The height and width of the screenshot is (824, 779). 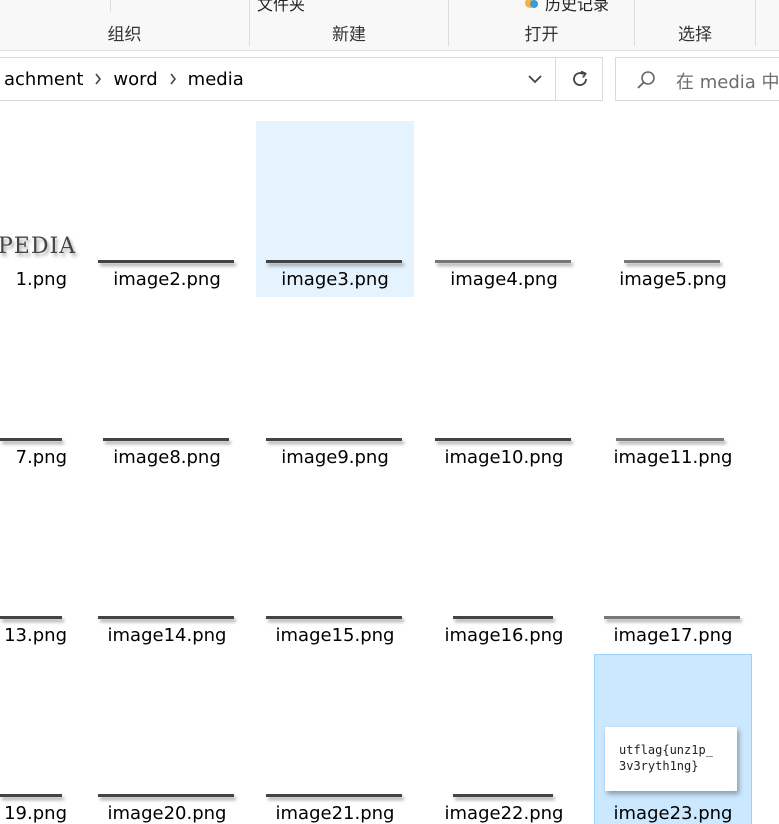 I want to click on file-item: image9.png, so click(x=335, y=387).